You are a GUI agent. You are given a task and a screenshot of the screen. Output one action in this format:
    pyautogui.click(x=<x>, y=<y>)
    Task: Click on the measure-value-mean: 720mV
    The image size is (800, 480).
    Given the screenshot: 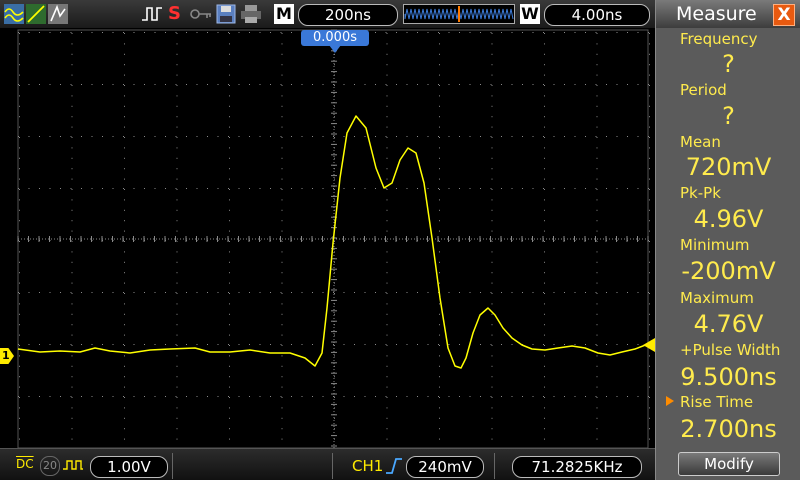 What is the action you would take?
    pyautogui.click(x=728, y=167)
    